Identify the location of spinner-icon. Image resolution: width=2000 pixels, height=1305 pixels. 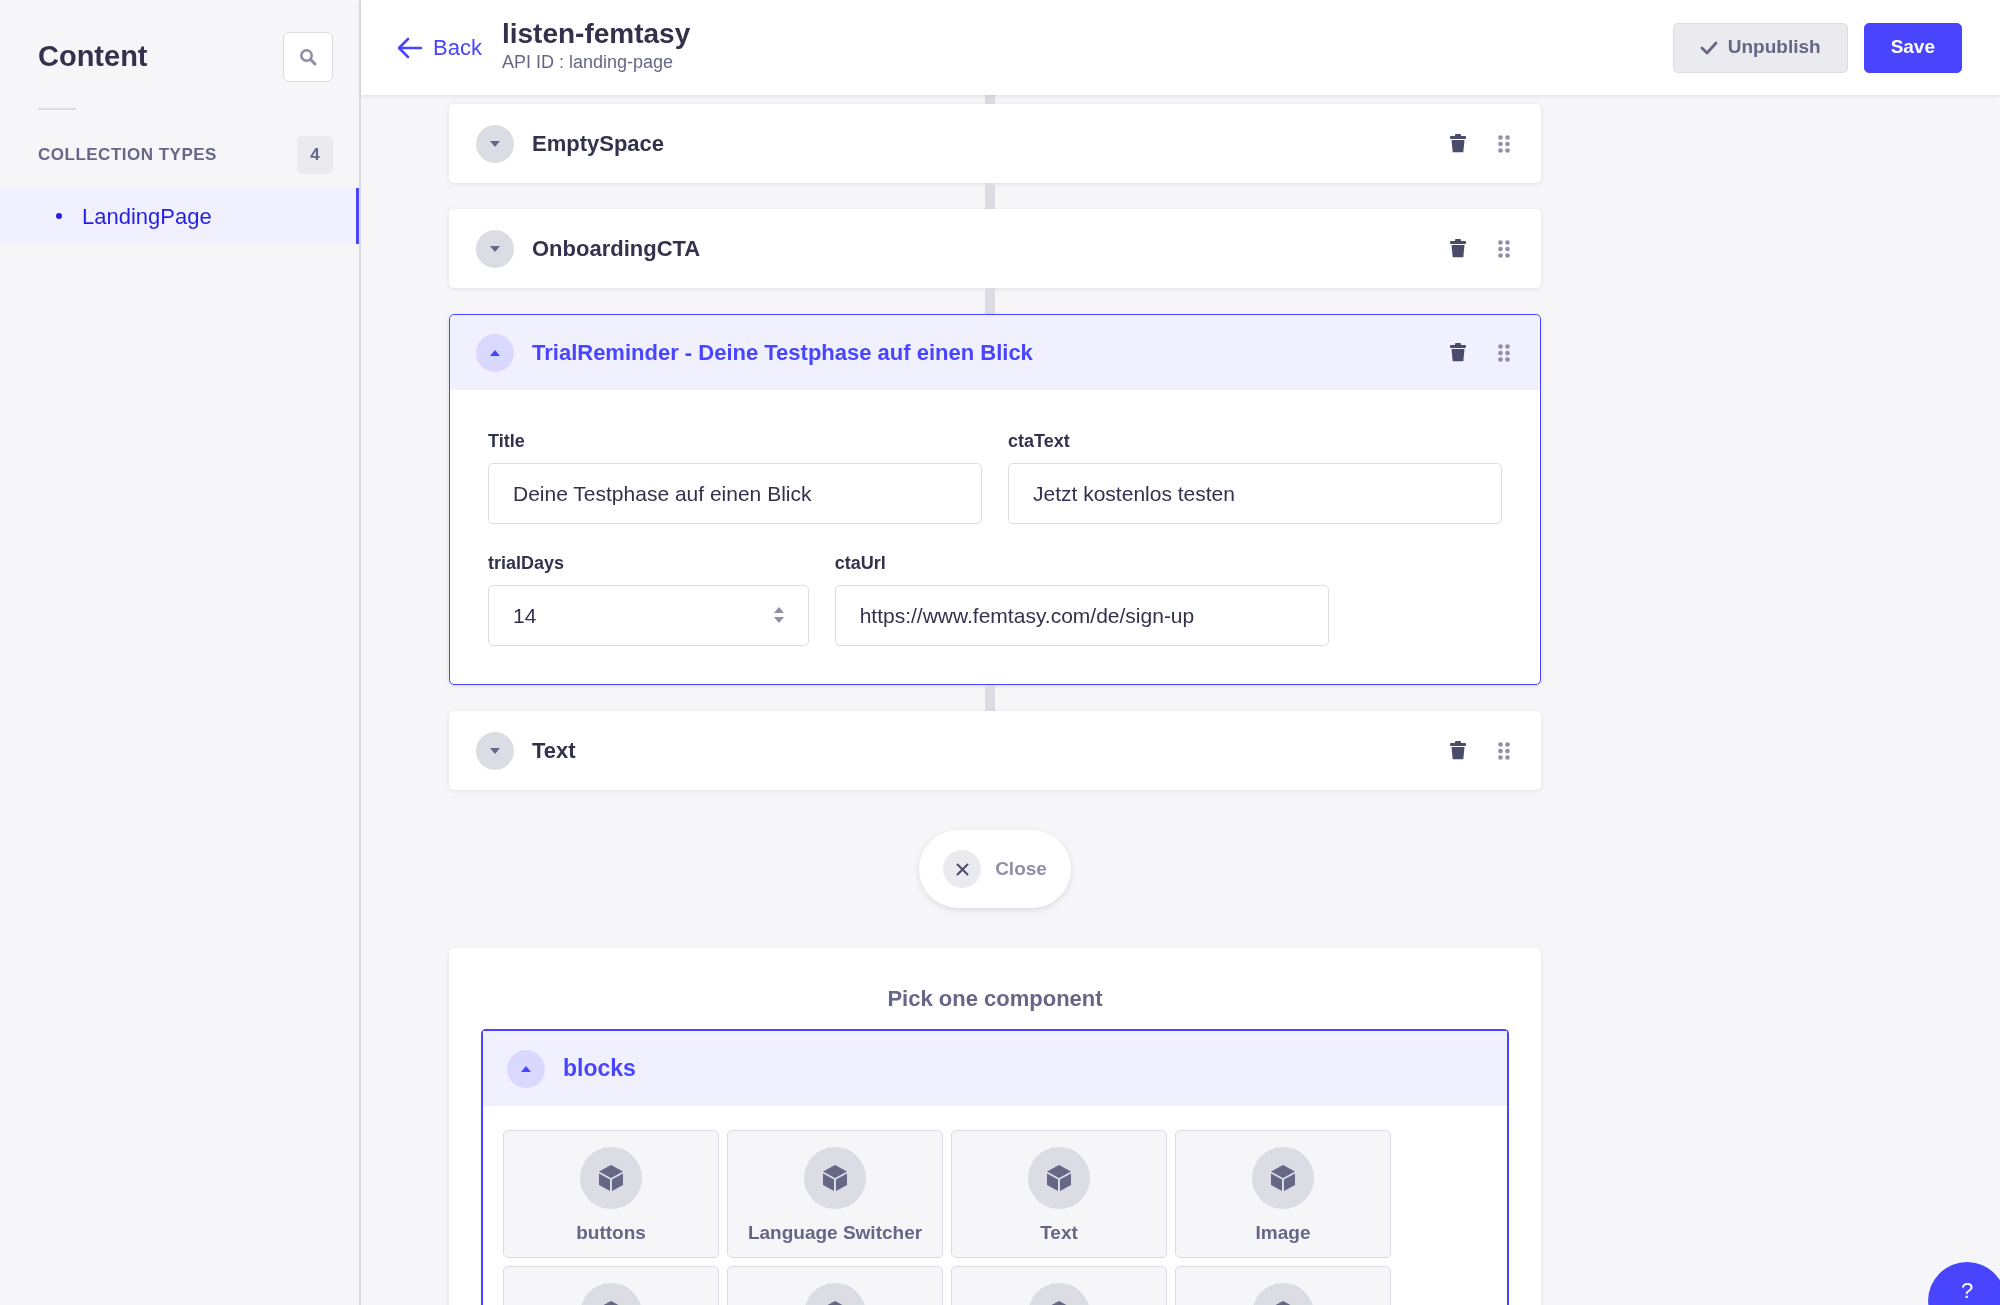
(778, 615).